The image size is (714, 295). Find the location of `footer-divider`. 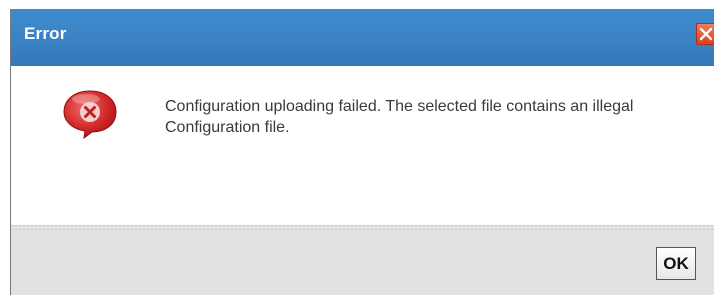

footer-divider is located at coordinates (362, 229).